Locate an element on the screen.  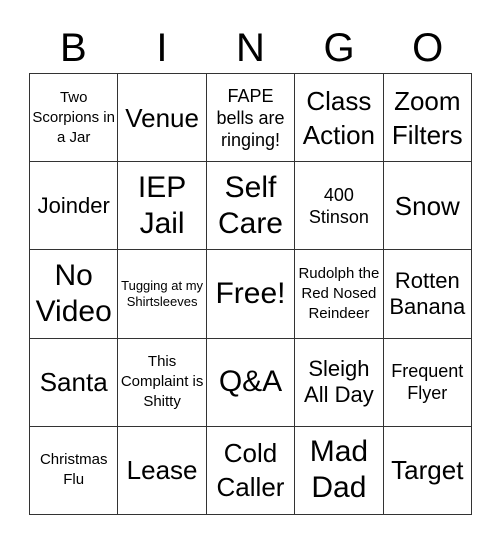
bingo-cell: 400 Stinson is located at coordinates (339, 206).